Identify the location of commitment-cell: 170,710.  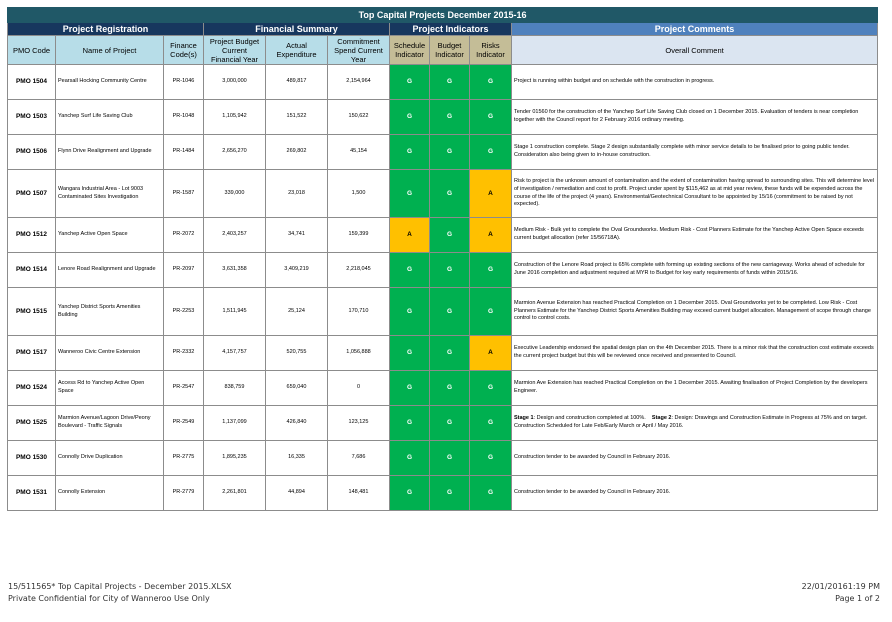
(358, 311).